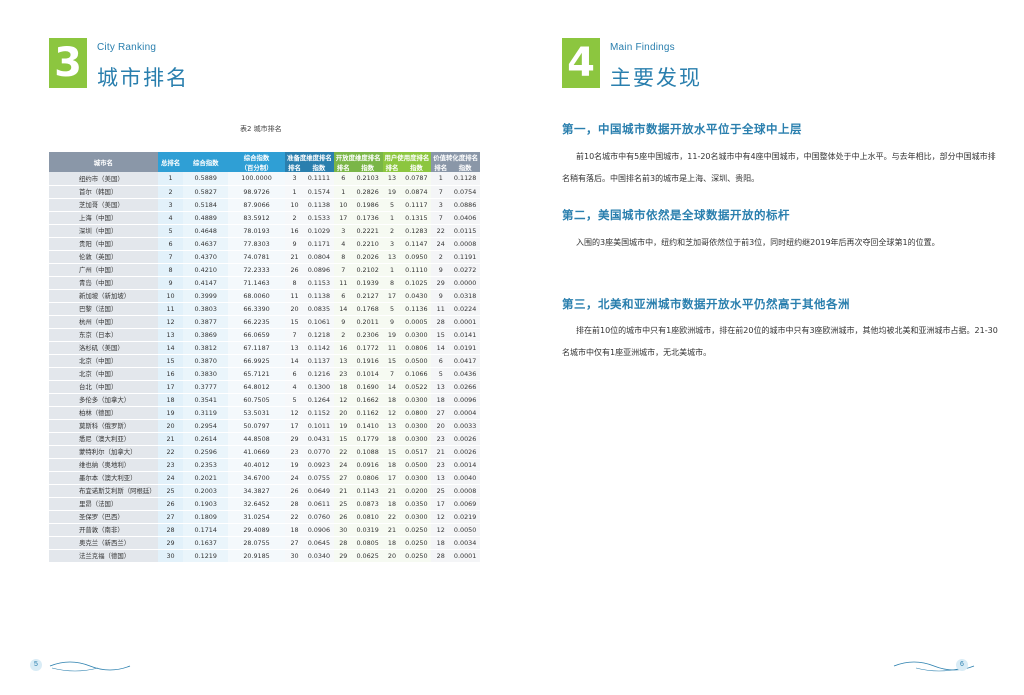 The height and width of the screenshot is (695, 1024). Describe the element at coordinates (206, 179) in the screenshot. I see `composite-score: 0.5889` at that location.